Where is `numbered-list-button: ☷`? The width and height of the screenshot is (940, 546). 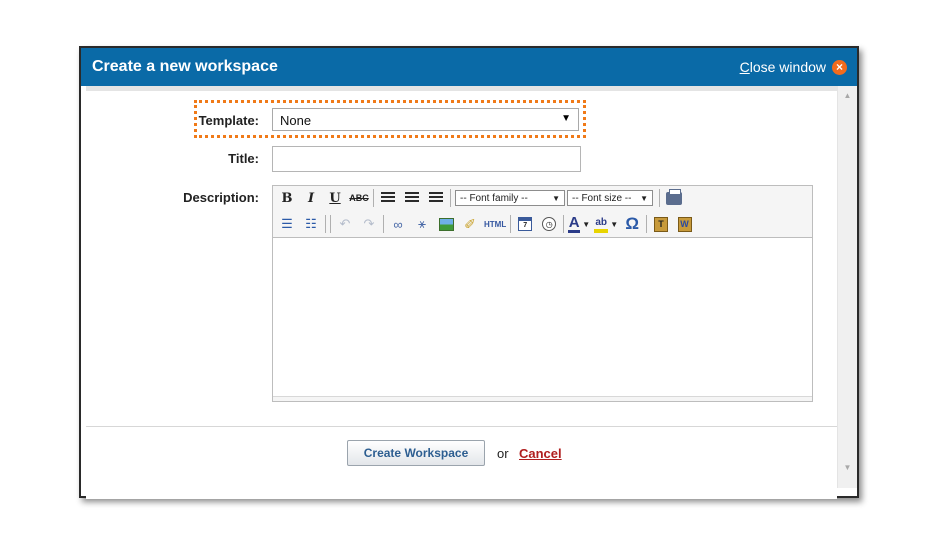 numbered-list-button: ☷ is located at coordinates (311, 224).